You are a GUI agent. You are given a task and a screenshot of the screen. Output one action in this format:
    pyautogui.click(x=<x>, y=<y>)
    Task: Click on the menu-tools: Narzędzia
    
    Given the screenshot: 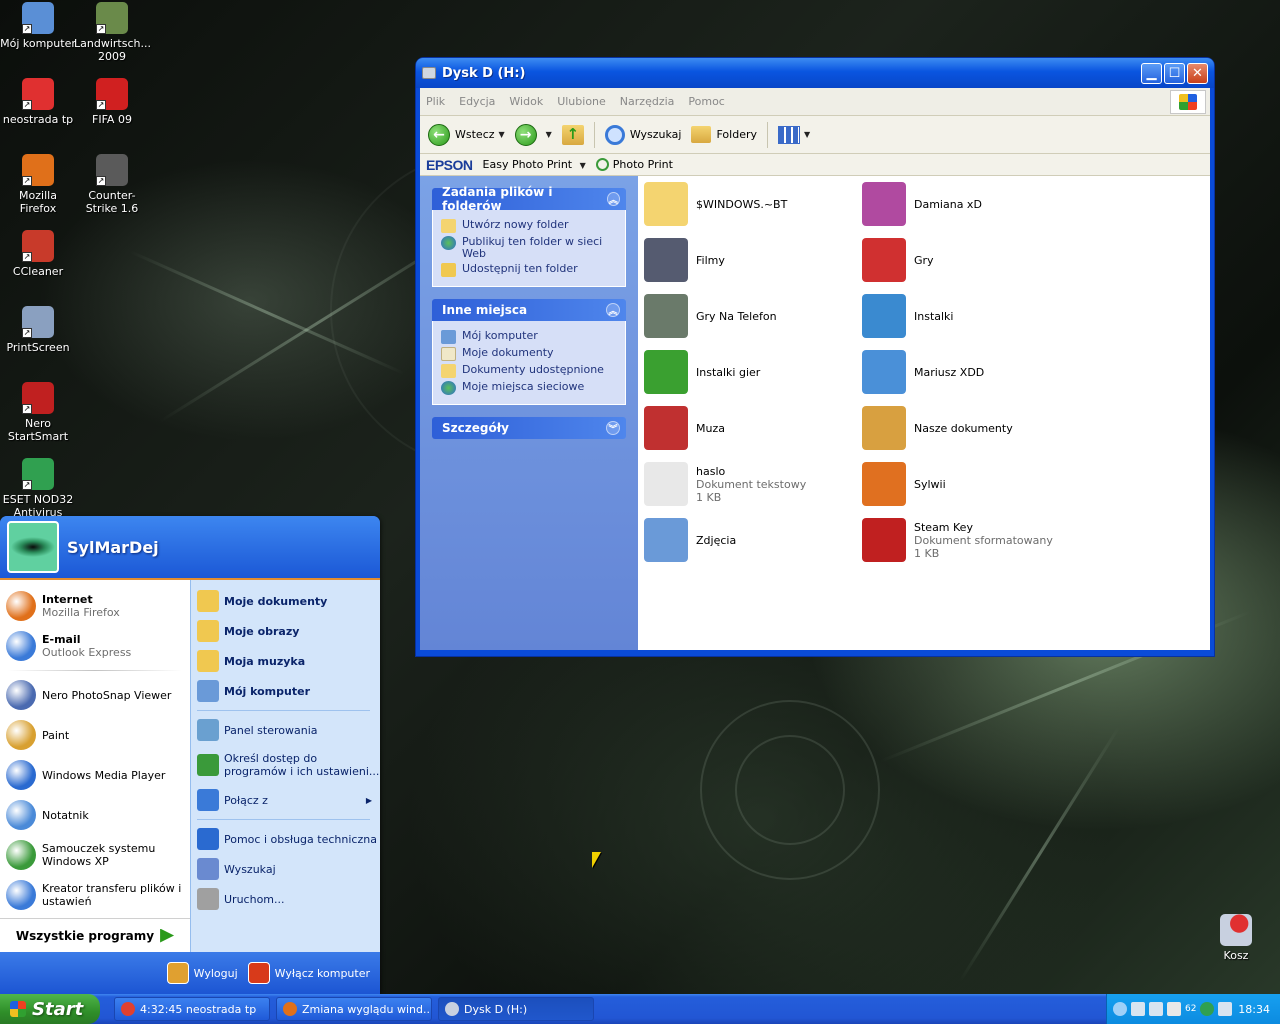 What is the action you would take?
    pyautogui.click(x=647, y=101)
    